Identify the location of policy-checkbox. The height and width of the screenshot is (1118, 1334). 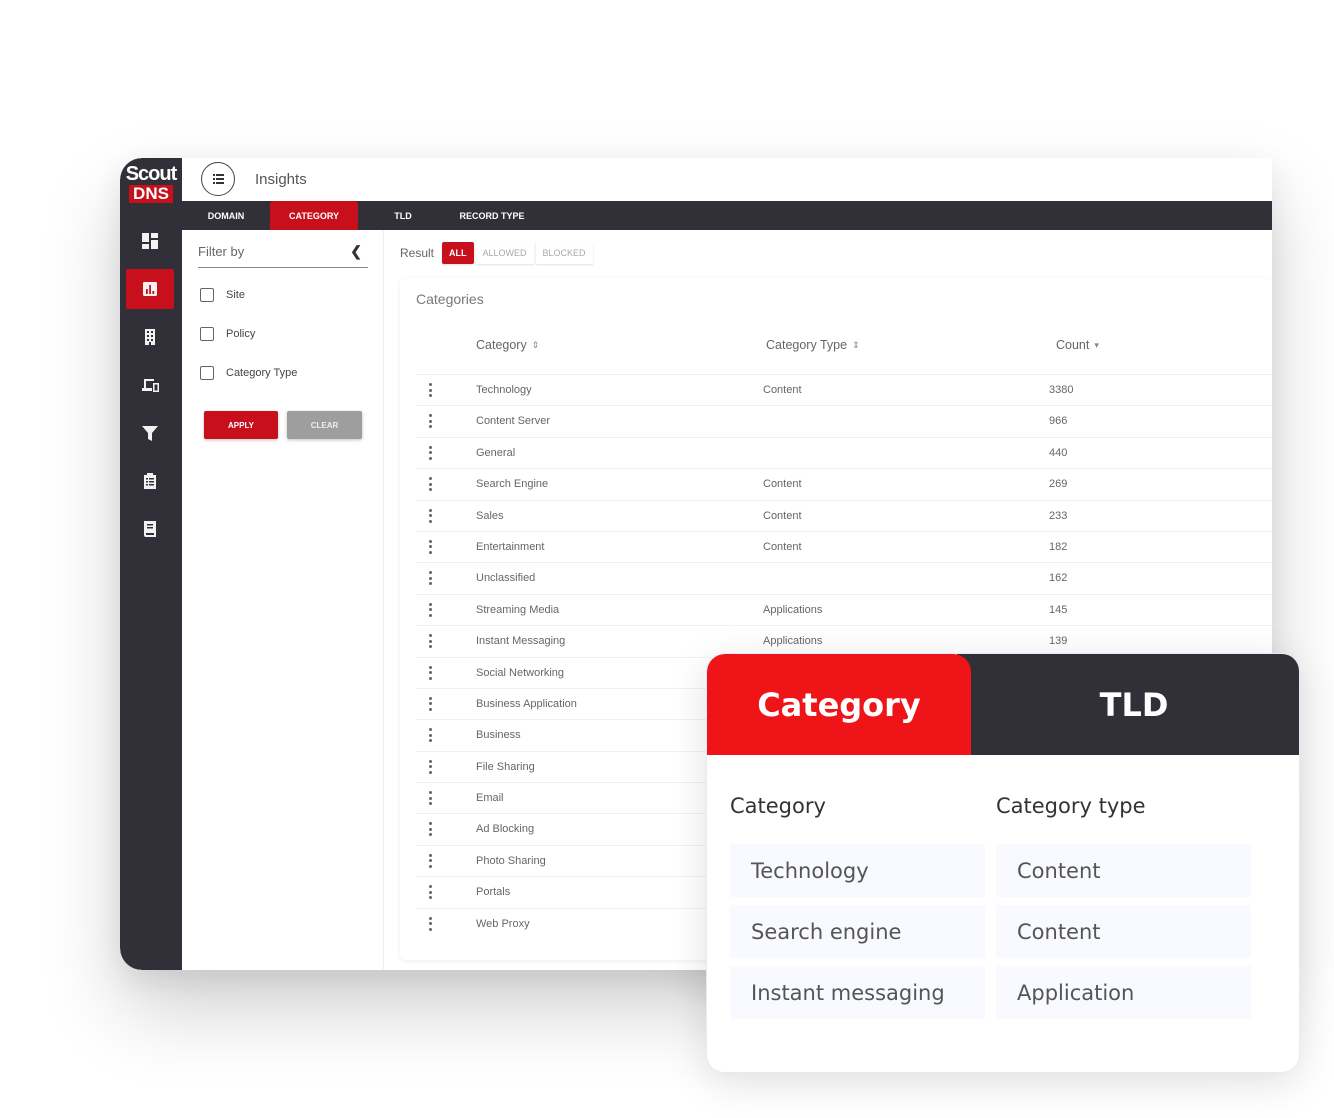
(207, 334).